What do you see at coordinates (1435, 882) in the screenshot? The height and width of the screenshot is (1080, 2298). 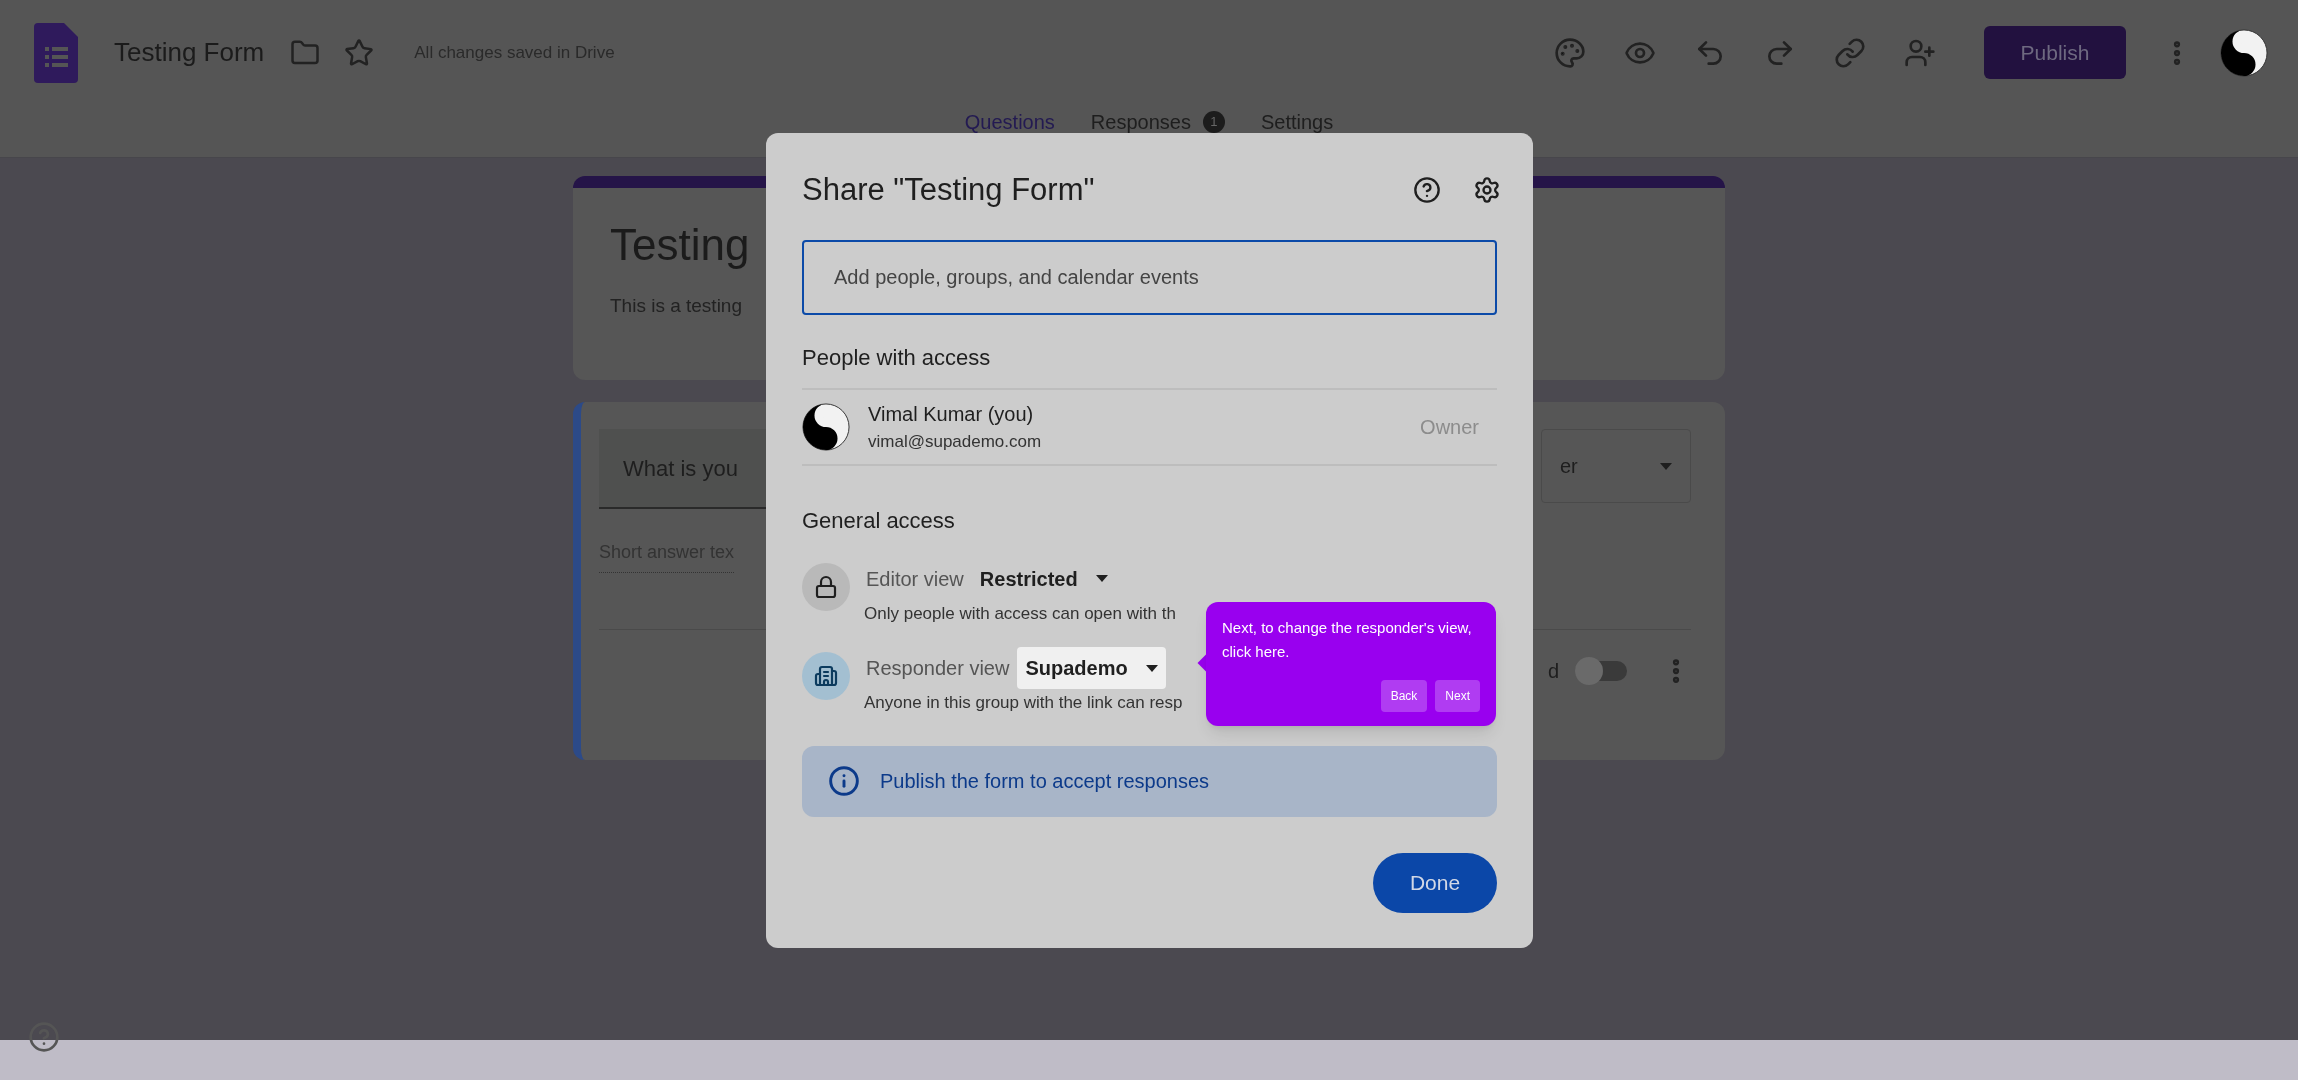 I see `done-button: Done` at bounding box center [1435, 882].